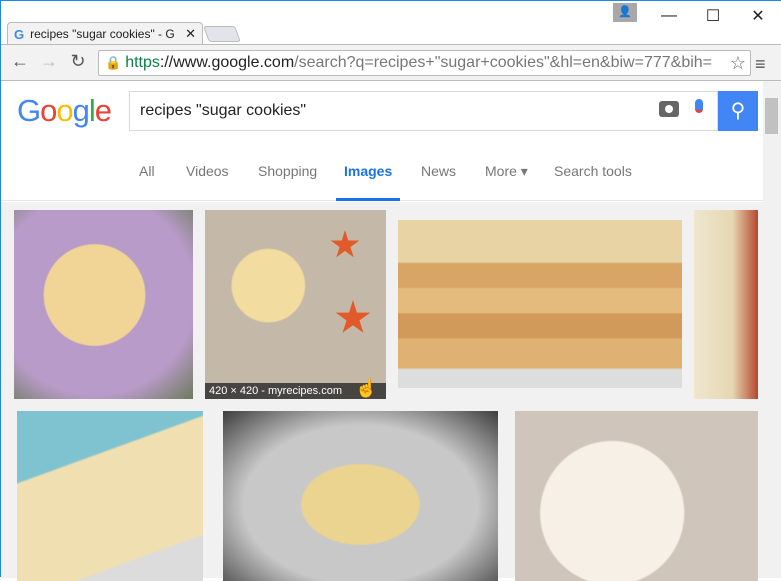  What do you see at coordinates (391, 23) in the screenshot?
I see `title-bar: 👤 — ☐ ✕ G recipes "sugar cookies" - G ✕` at bounding box center [391, 23].